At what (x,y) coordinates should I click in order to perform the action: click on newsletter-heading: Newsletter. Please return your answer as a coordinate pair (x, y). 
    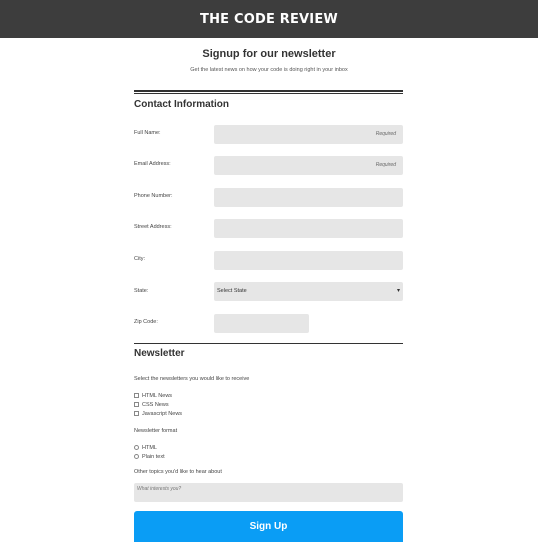
    Looking at the image, I should click on (159, 353).